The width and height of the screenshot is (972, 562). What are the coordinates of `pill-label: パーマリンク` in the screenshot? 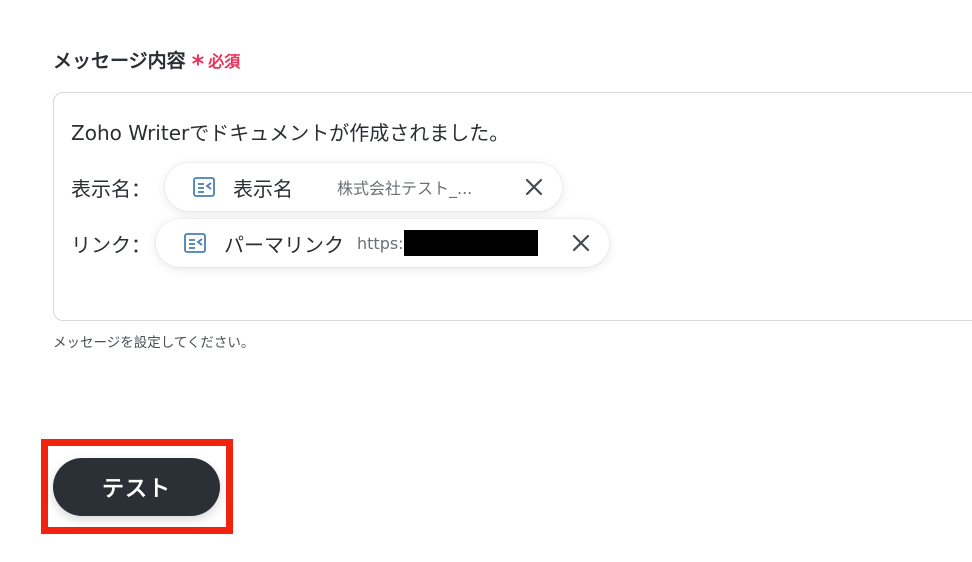 It's located at (284, 244).